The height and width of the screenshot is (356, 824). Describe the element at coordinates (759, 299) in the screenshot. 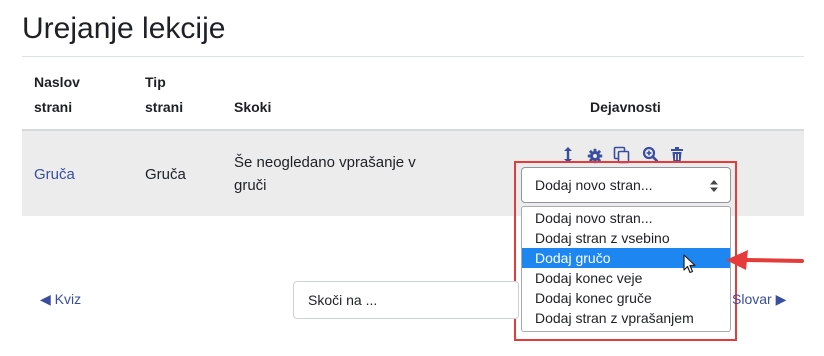

I see `next-activity-link: Slovar ▶` at that location.